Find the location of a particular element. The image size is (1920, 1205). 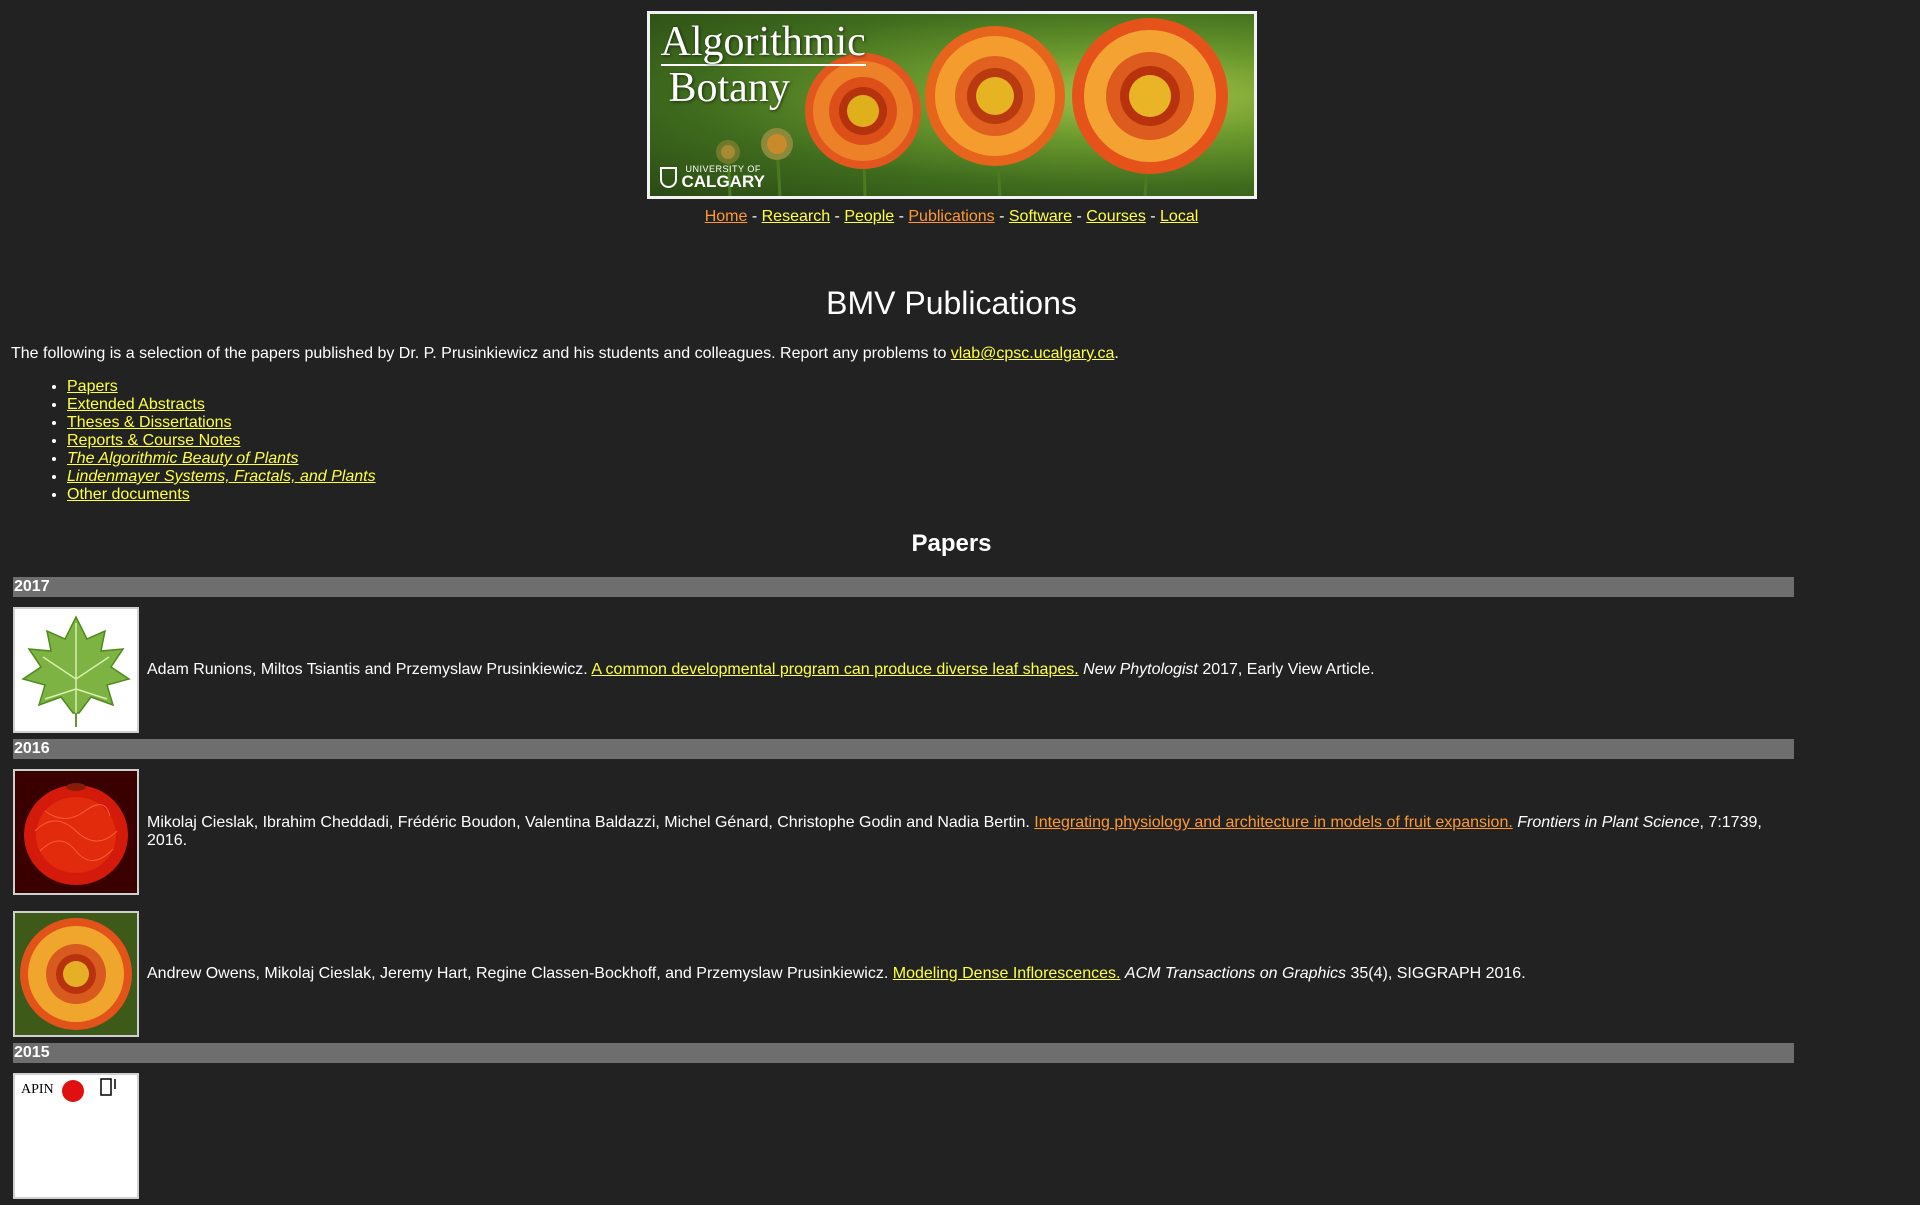

toc-item: Theses & Dissertations is located at coordinates (985, 423).